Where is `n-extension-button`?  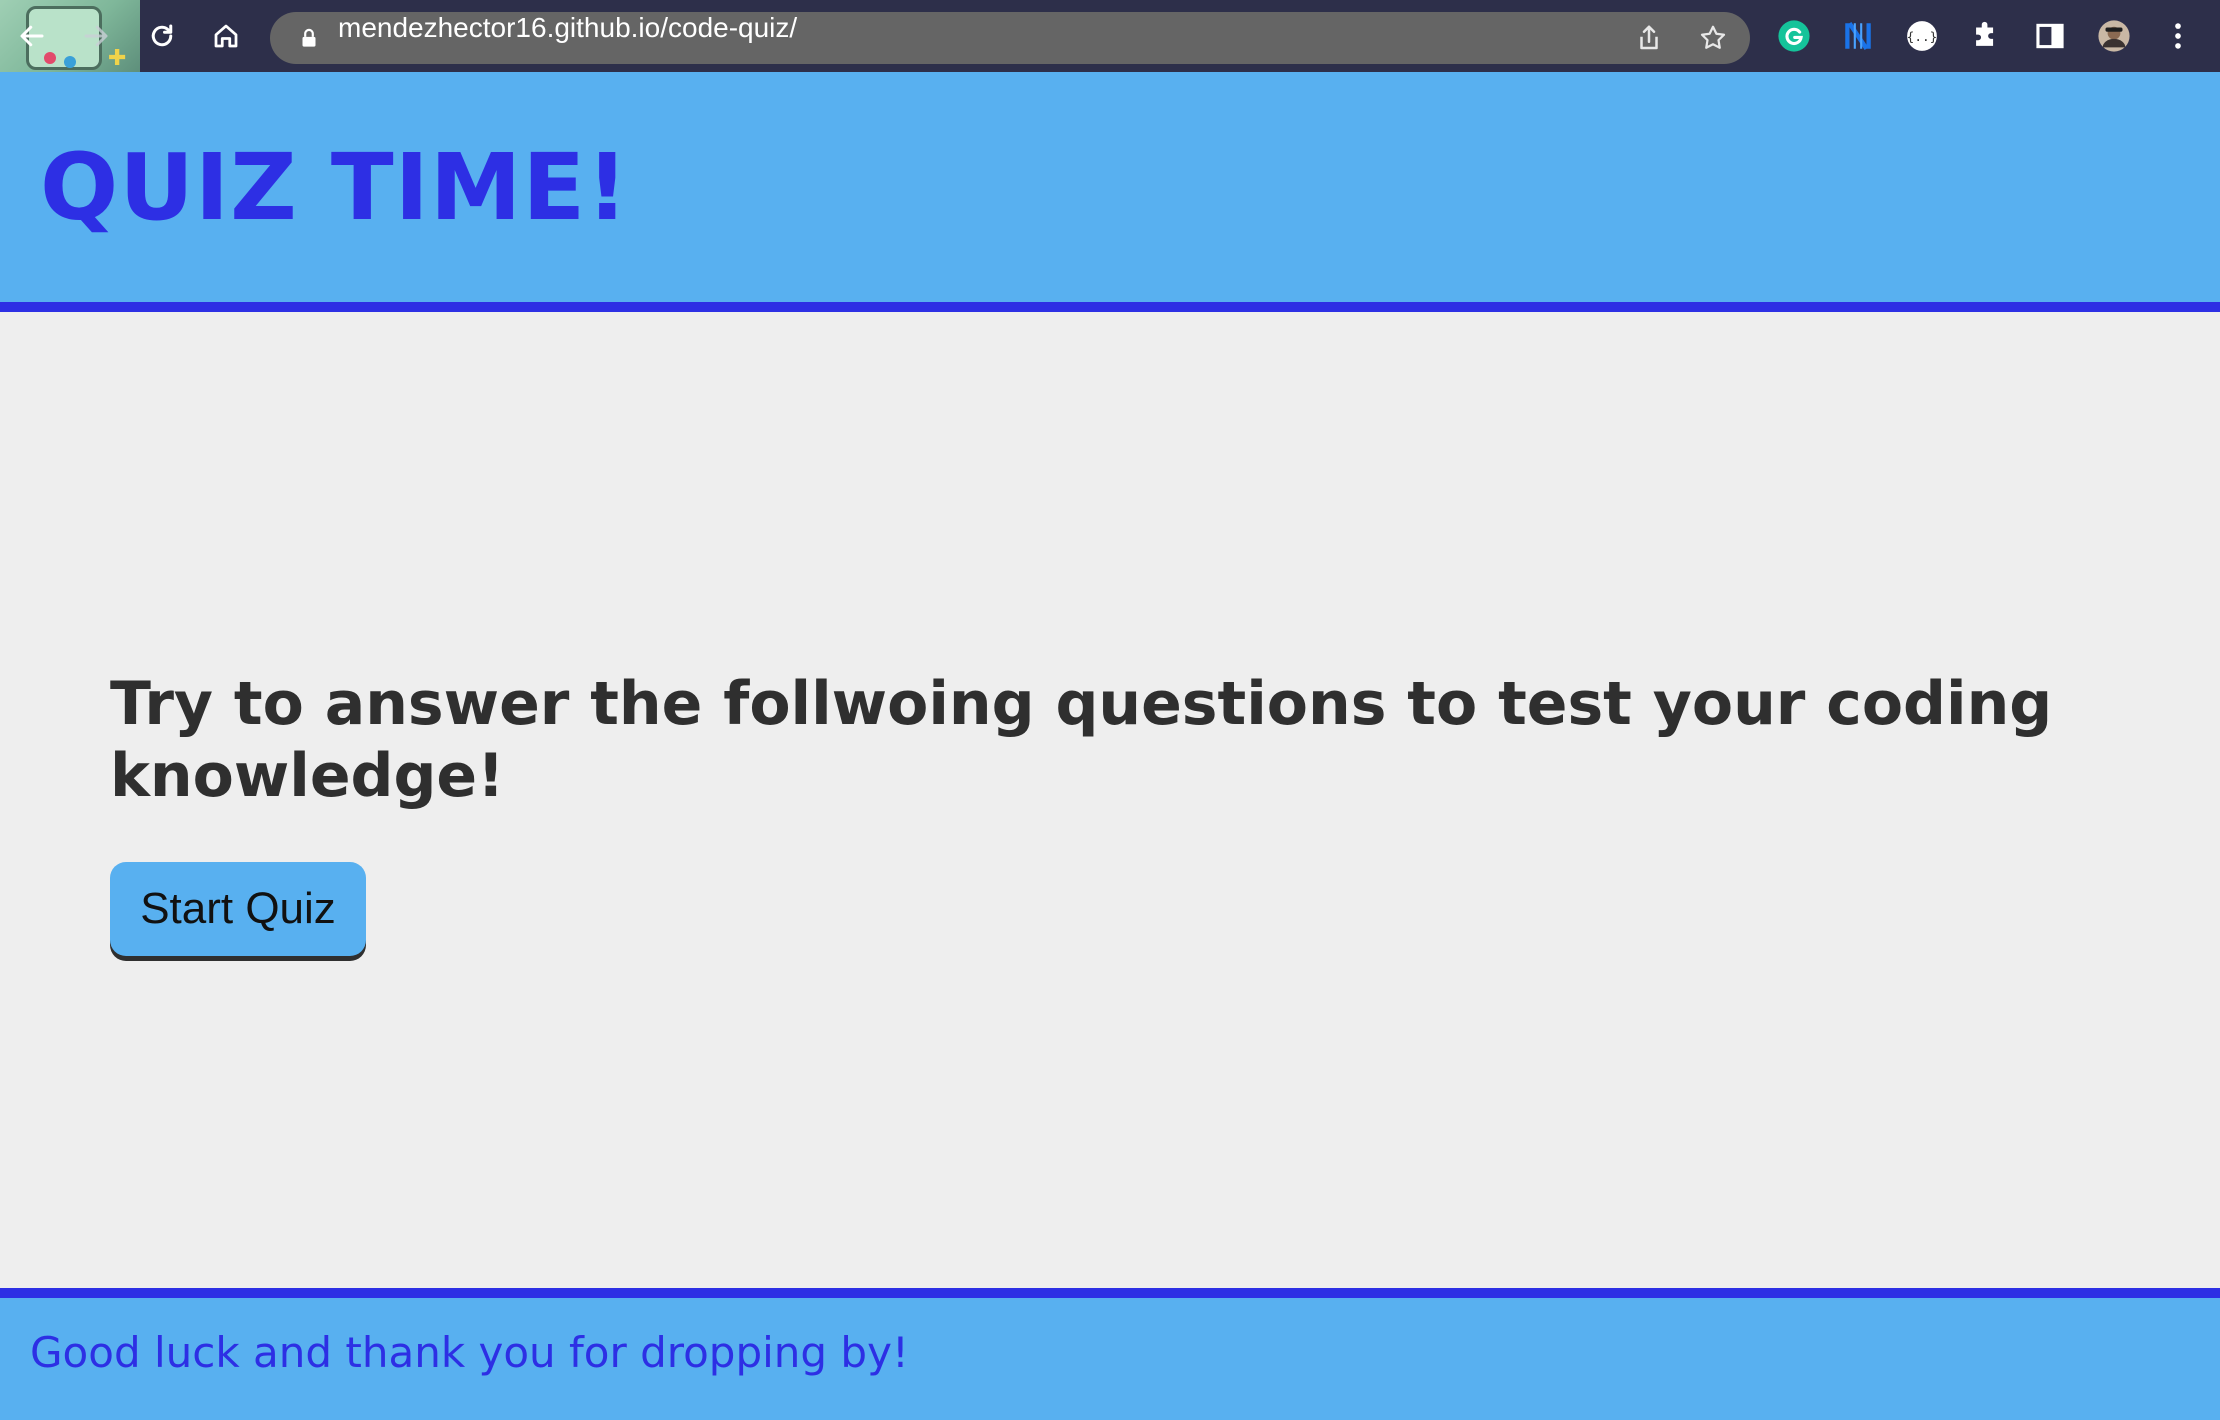 n-extension-button is located at coordinates (1858, 36).